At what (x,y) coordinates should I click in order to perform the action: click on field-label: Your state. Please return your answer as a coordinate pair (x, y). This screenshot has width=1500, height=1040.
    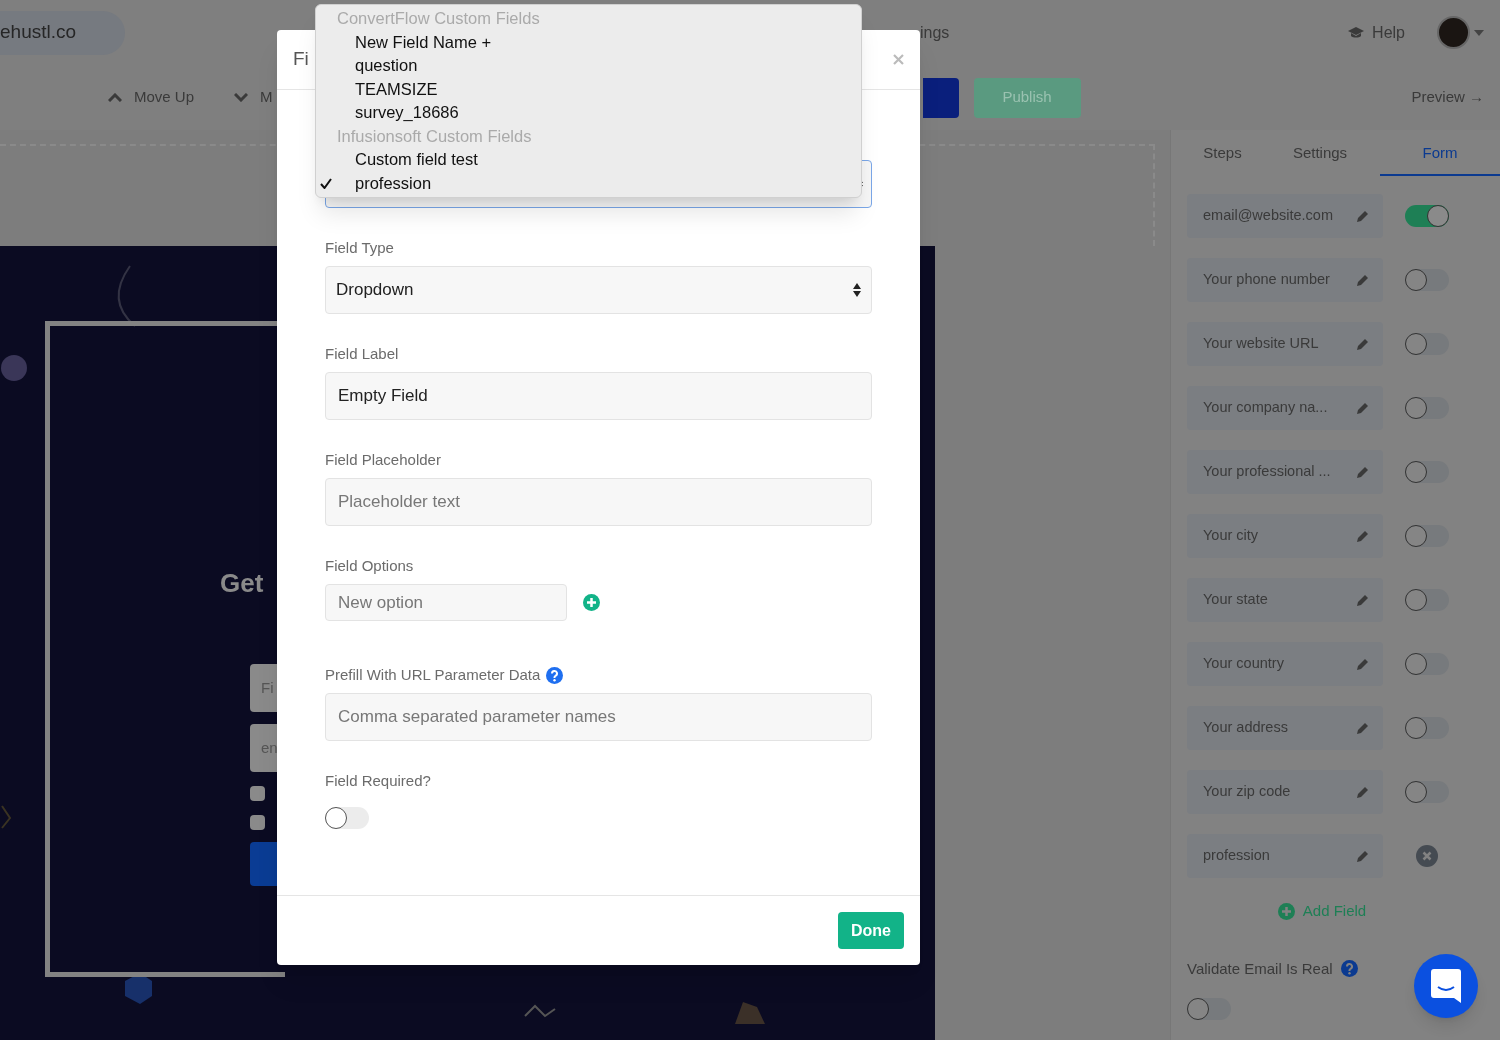
    Looking at the image, I should click on (1235, 600).